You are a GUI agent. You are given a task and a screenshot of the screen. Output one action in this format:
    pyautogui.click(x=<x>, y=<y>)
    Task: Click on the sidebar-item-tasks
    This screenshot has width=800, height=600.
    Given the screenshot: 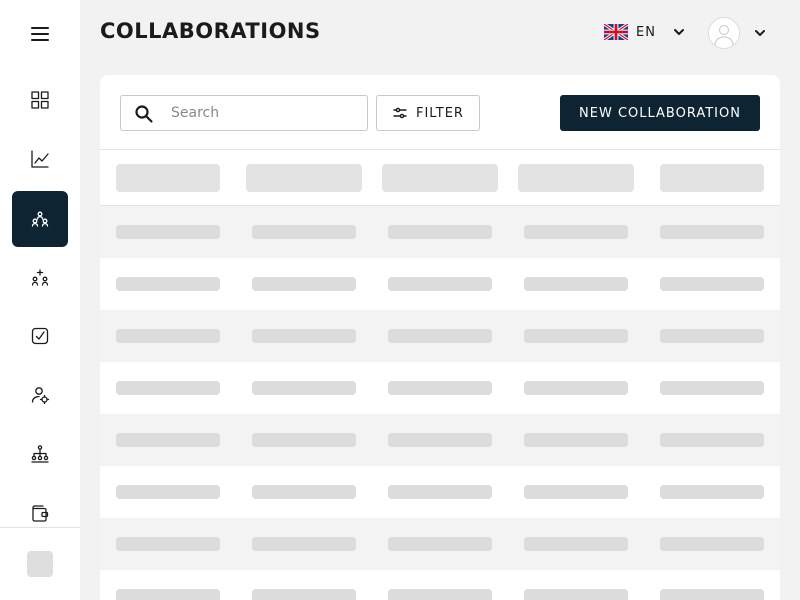 What is the action you would take?
    pyautogui.click(x=40, y=336)
    